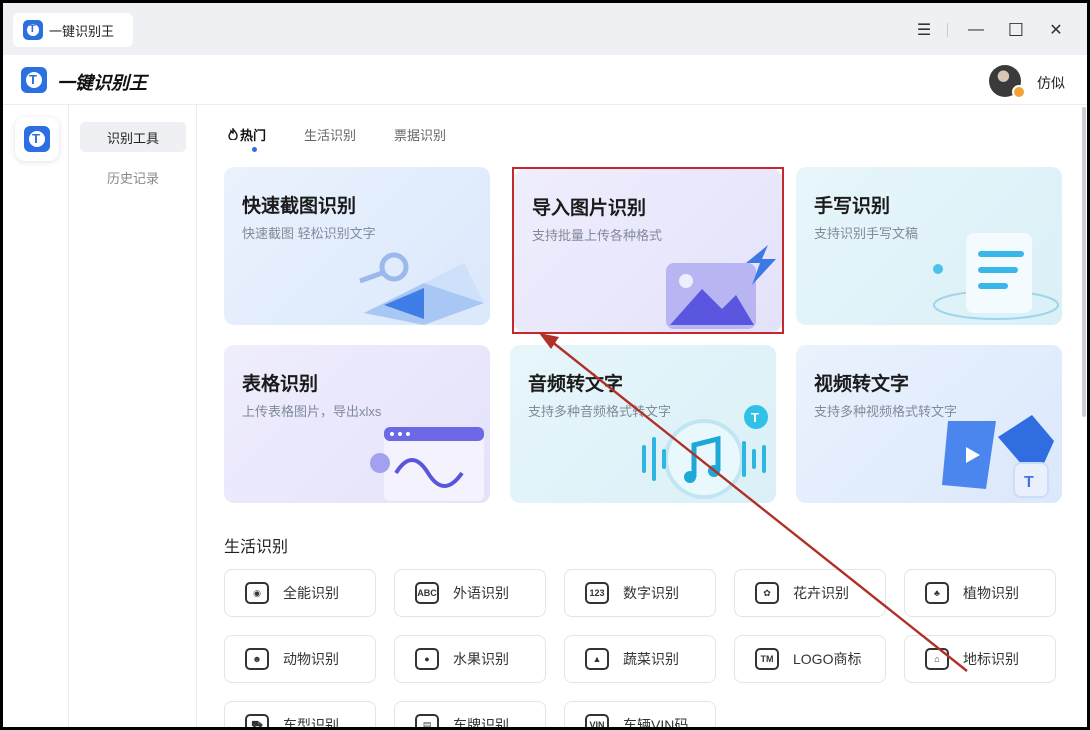 This screenshot has width=1090, height=730. I want to click on plate-scan-icon: ▤, so click(427, 720).